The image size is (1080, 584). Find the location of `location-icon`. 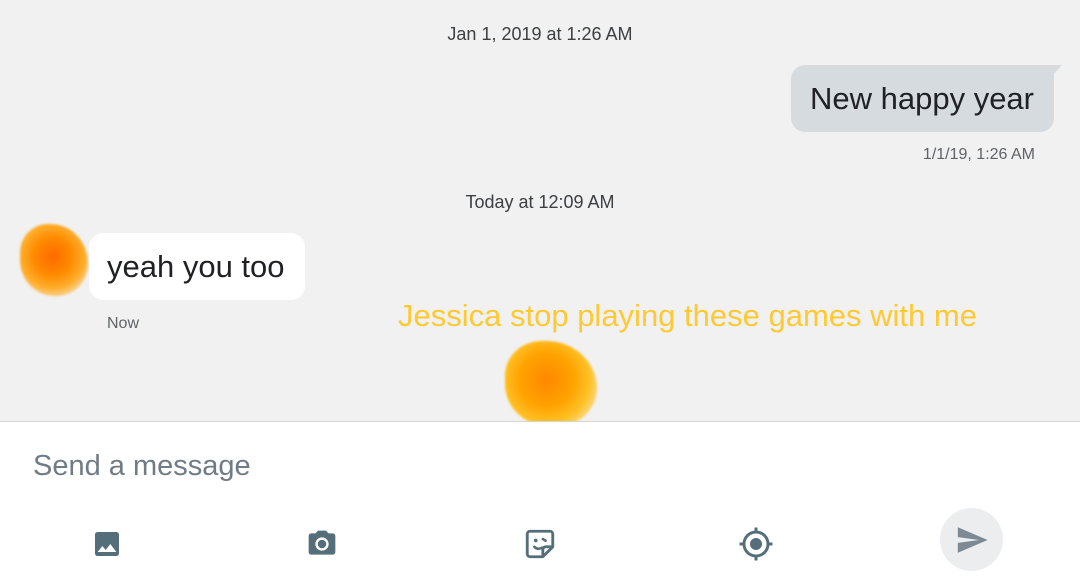

location-icon is located at coordinates (756, 544).